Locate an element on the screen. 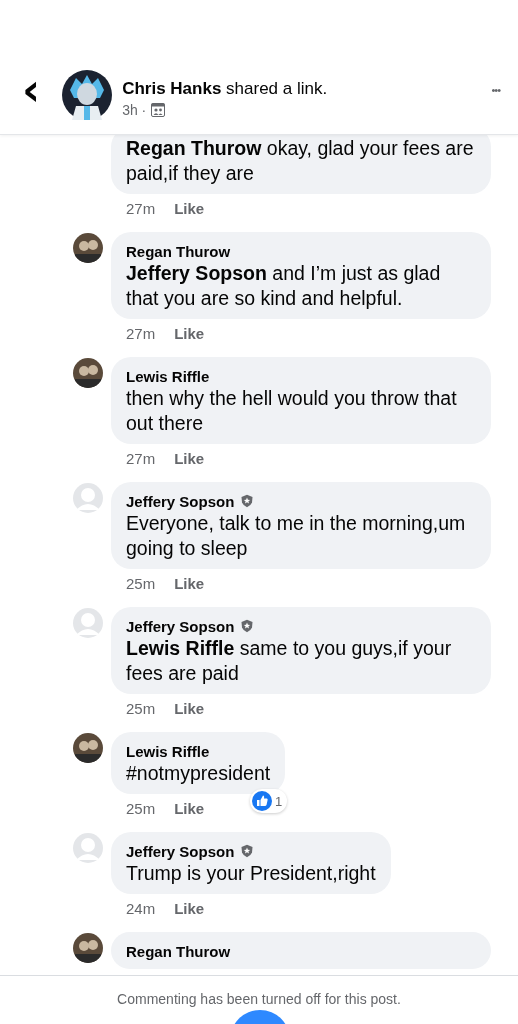 This screenshot has width=518, height=1024. comment-text: Trump is your President,right is located at coordinates (251, 873).